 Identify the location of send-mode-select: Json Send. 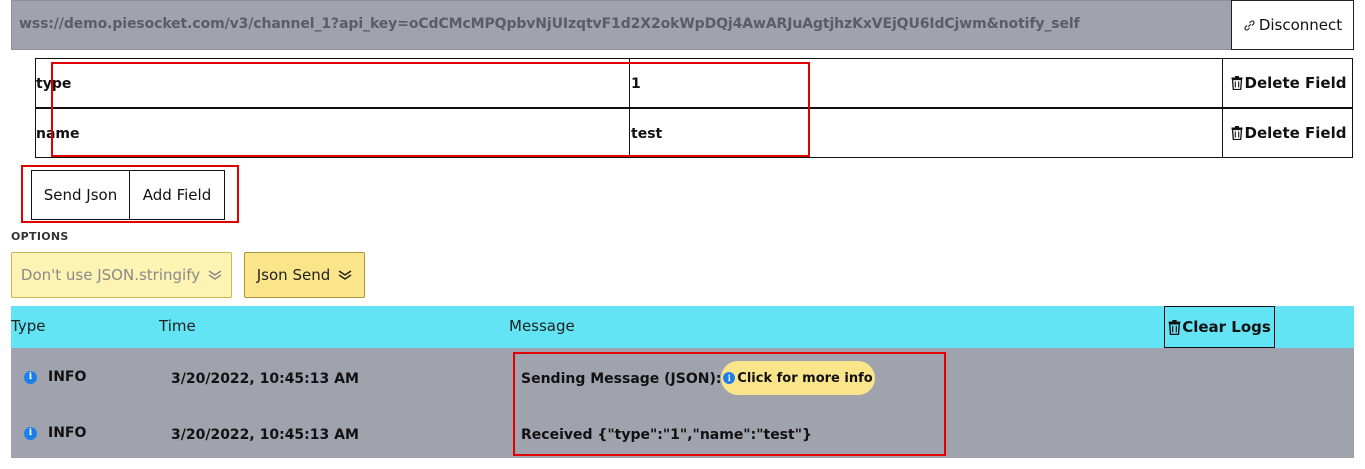
(304, 275).